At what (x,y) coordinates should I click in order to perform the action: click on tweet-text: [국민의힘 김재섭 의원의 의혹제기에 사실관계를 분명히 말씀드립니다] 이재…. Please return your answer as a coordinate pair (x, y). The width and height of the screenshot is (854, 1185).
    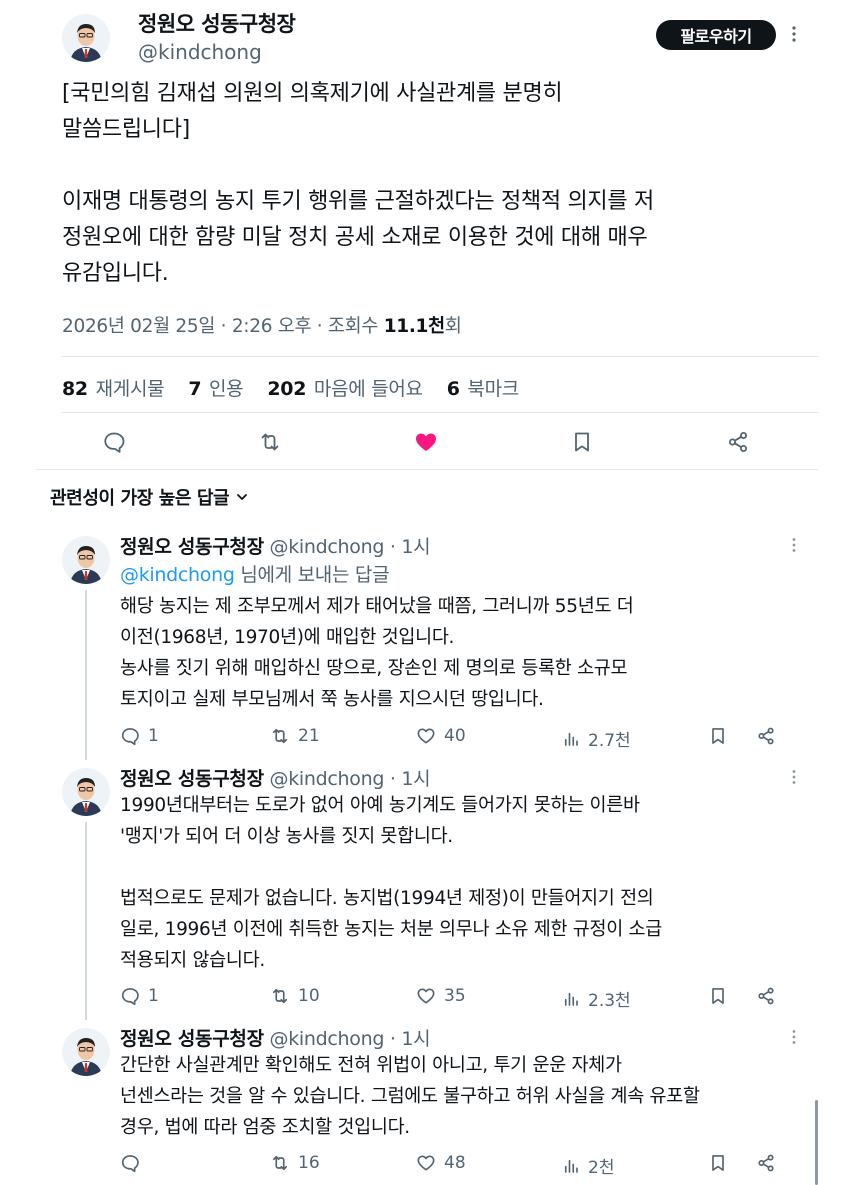
    Looking at the image, I should click on (358, 183).